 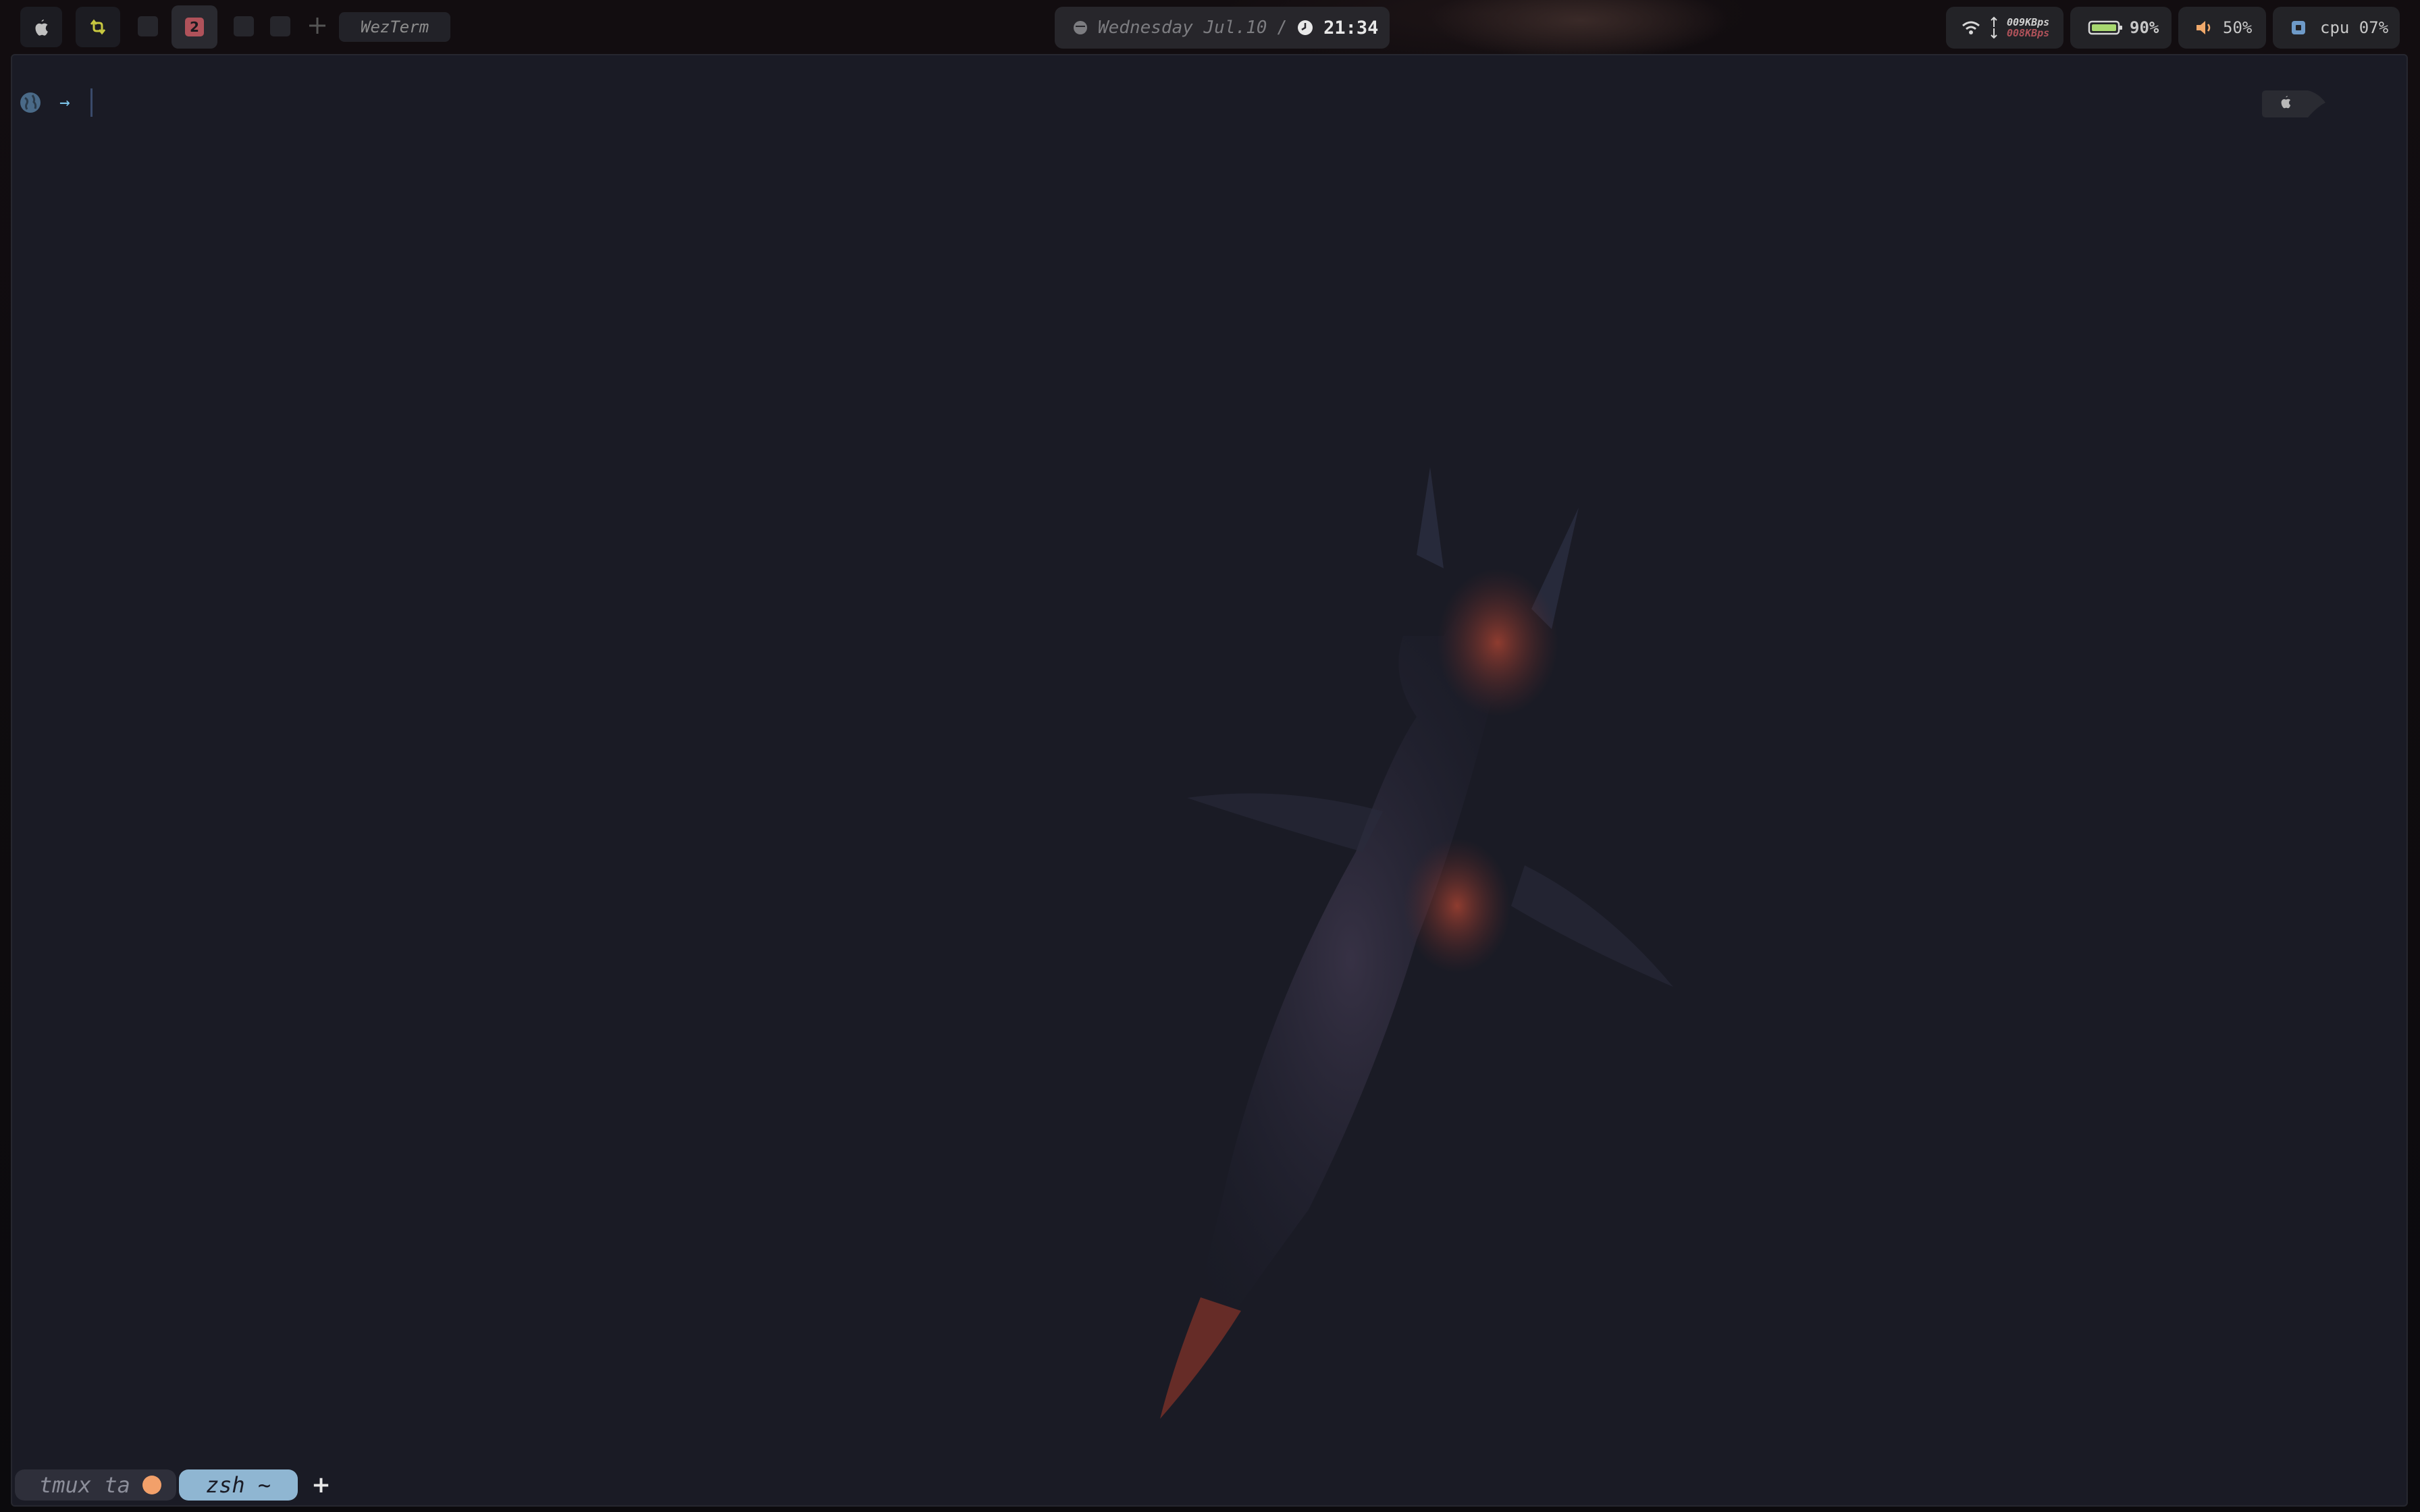 I want to click on window-label: zsh ~, so click(x=238, y=1485).